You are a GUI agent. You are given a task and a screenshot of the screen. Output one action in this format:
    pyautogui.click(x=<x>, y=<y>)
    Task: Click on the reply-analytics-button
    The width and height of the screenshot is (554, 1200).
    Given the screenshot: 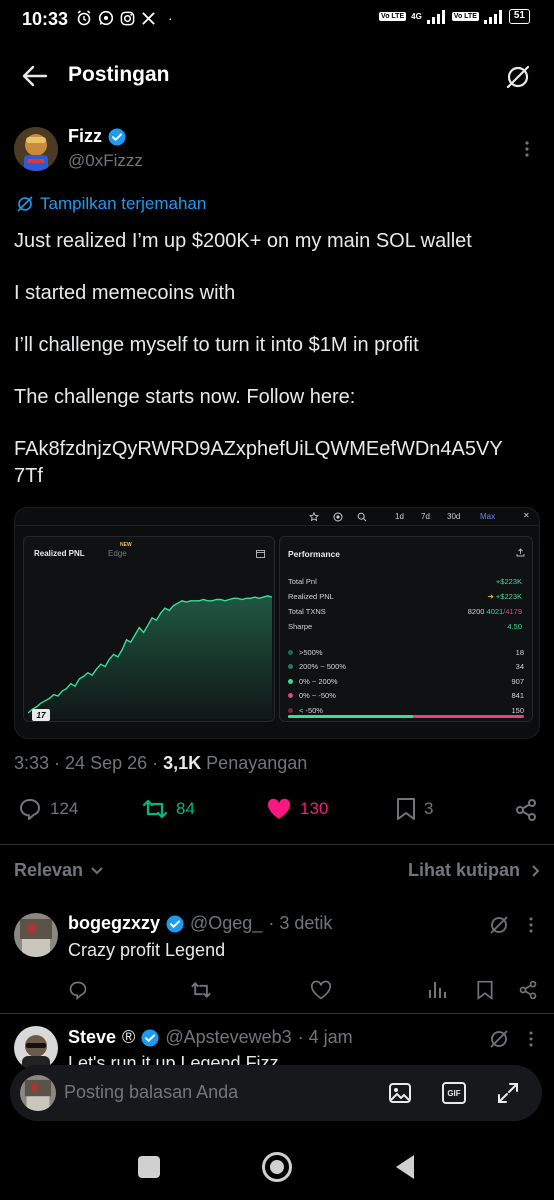 What is the action you would take?
    pyautogui.click(x=438, y=990)
    